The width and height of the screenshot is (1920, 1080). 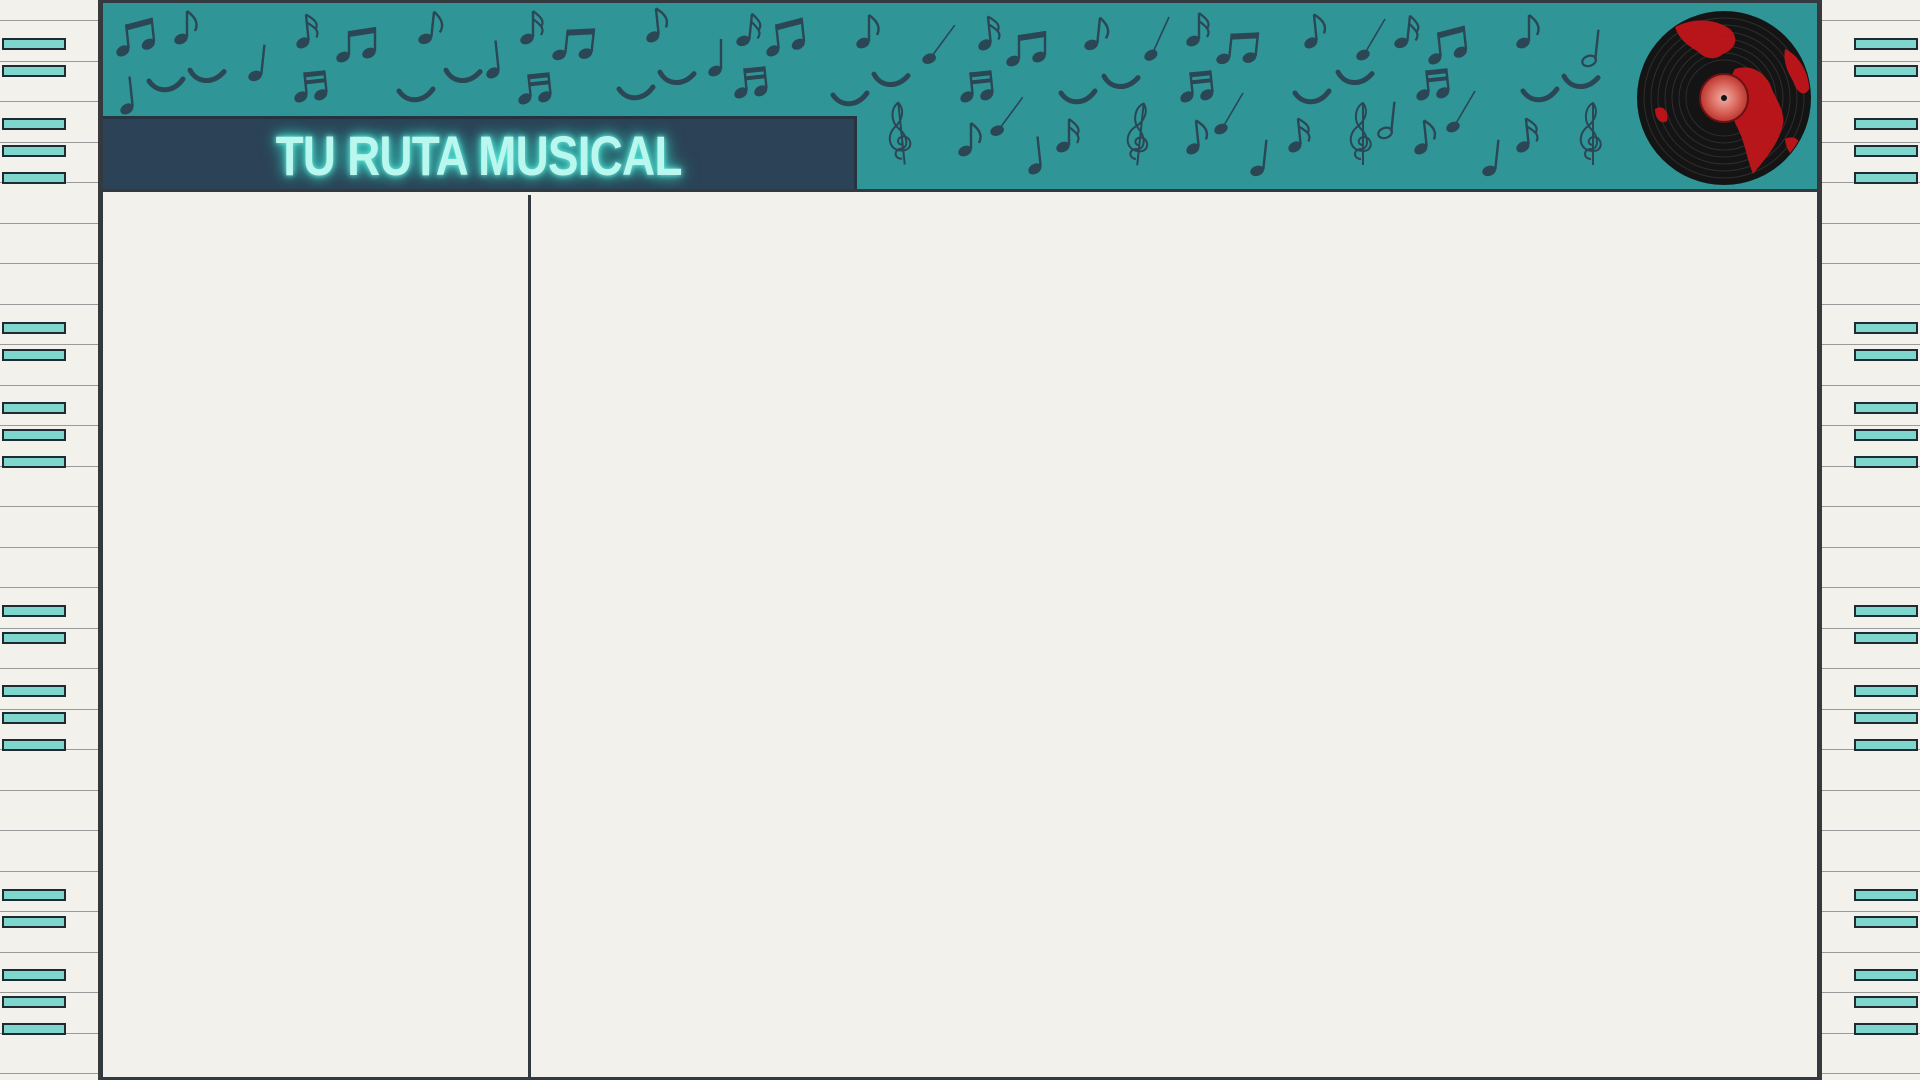 I want to click on vinyl-record-globe-icon, so click(x=1724, y=98).